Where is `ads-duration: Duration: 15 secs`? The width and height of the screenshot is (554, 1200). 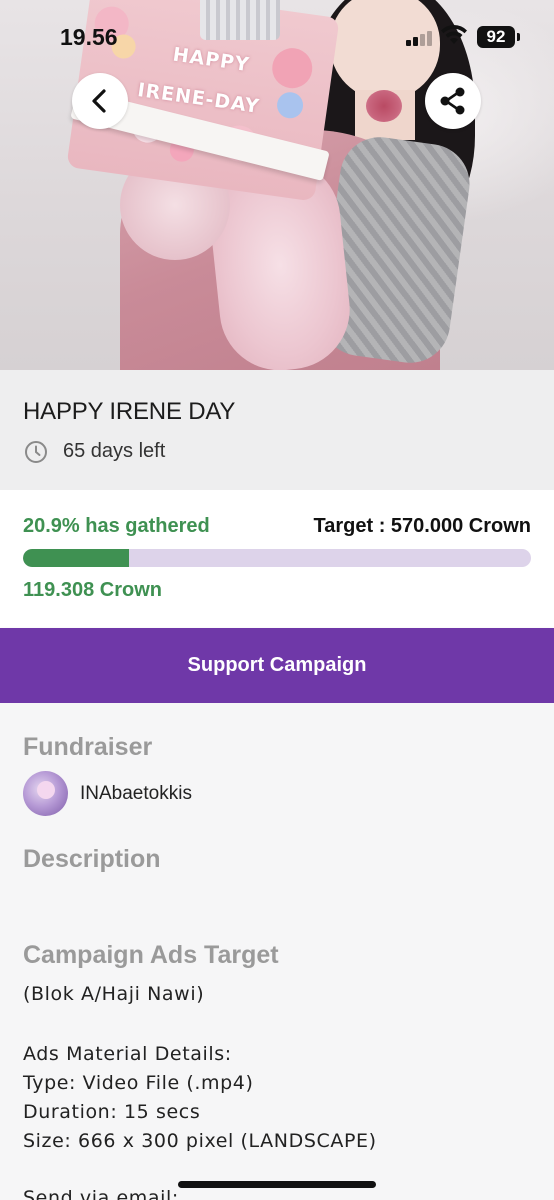 ads-duration: Duration: 15 secs is located at coordinates (112, 1112).